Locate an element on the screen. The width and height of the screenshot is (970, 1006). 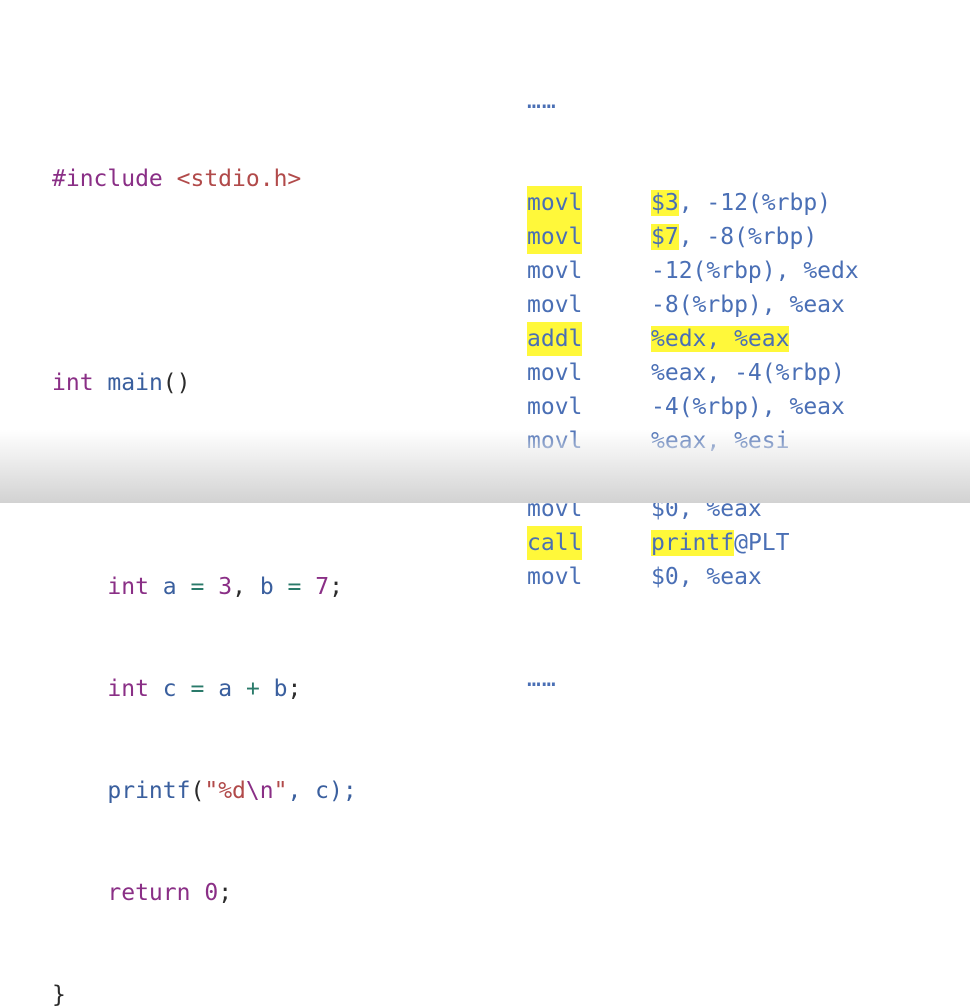
asm-instruction-row: movl $3, -12(%rbp) is located at coordinates (679, 203).